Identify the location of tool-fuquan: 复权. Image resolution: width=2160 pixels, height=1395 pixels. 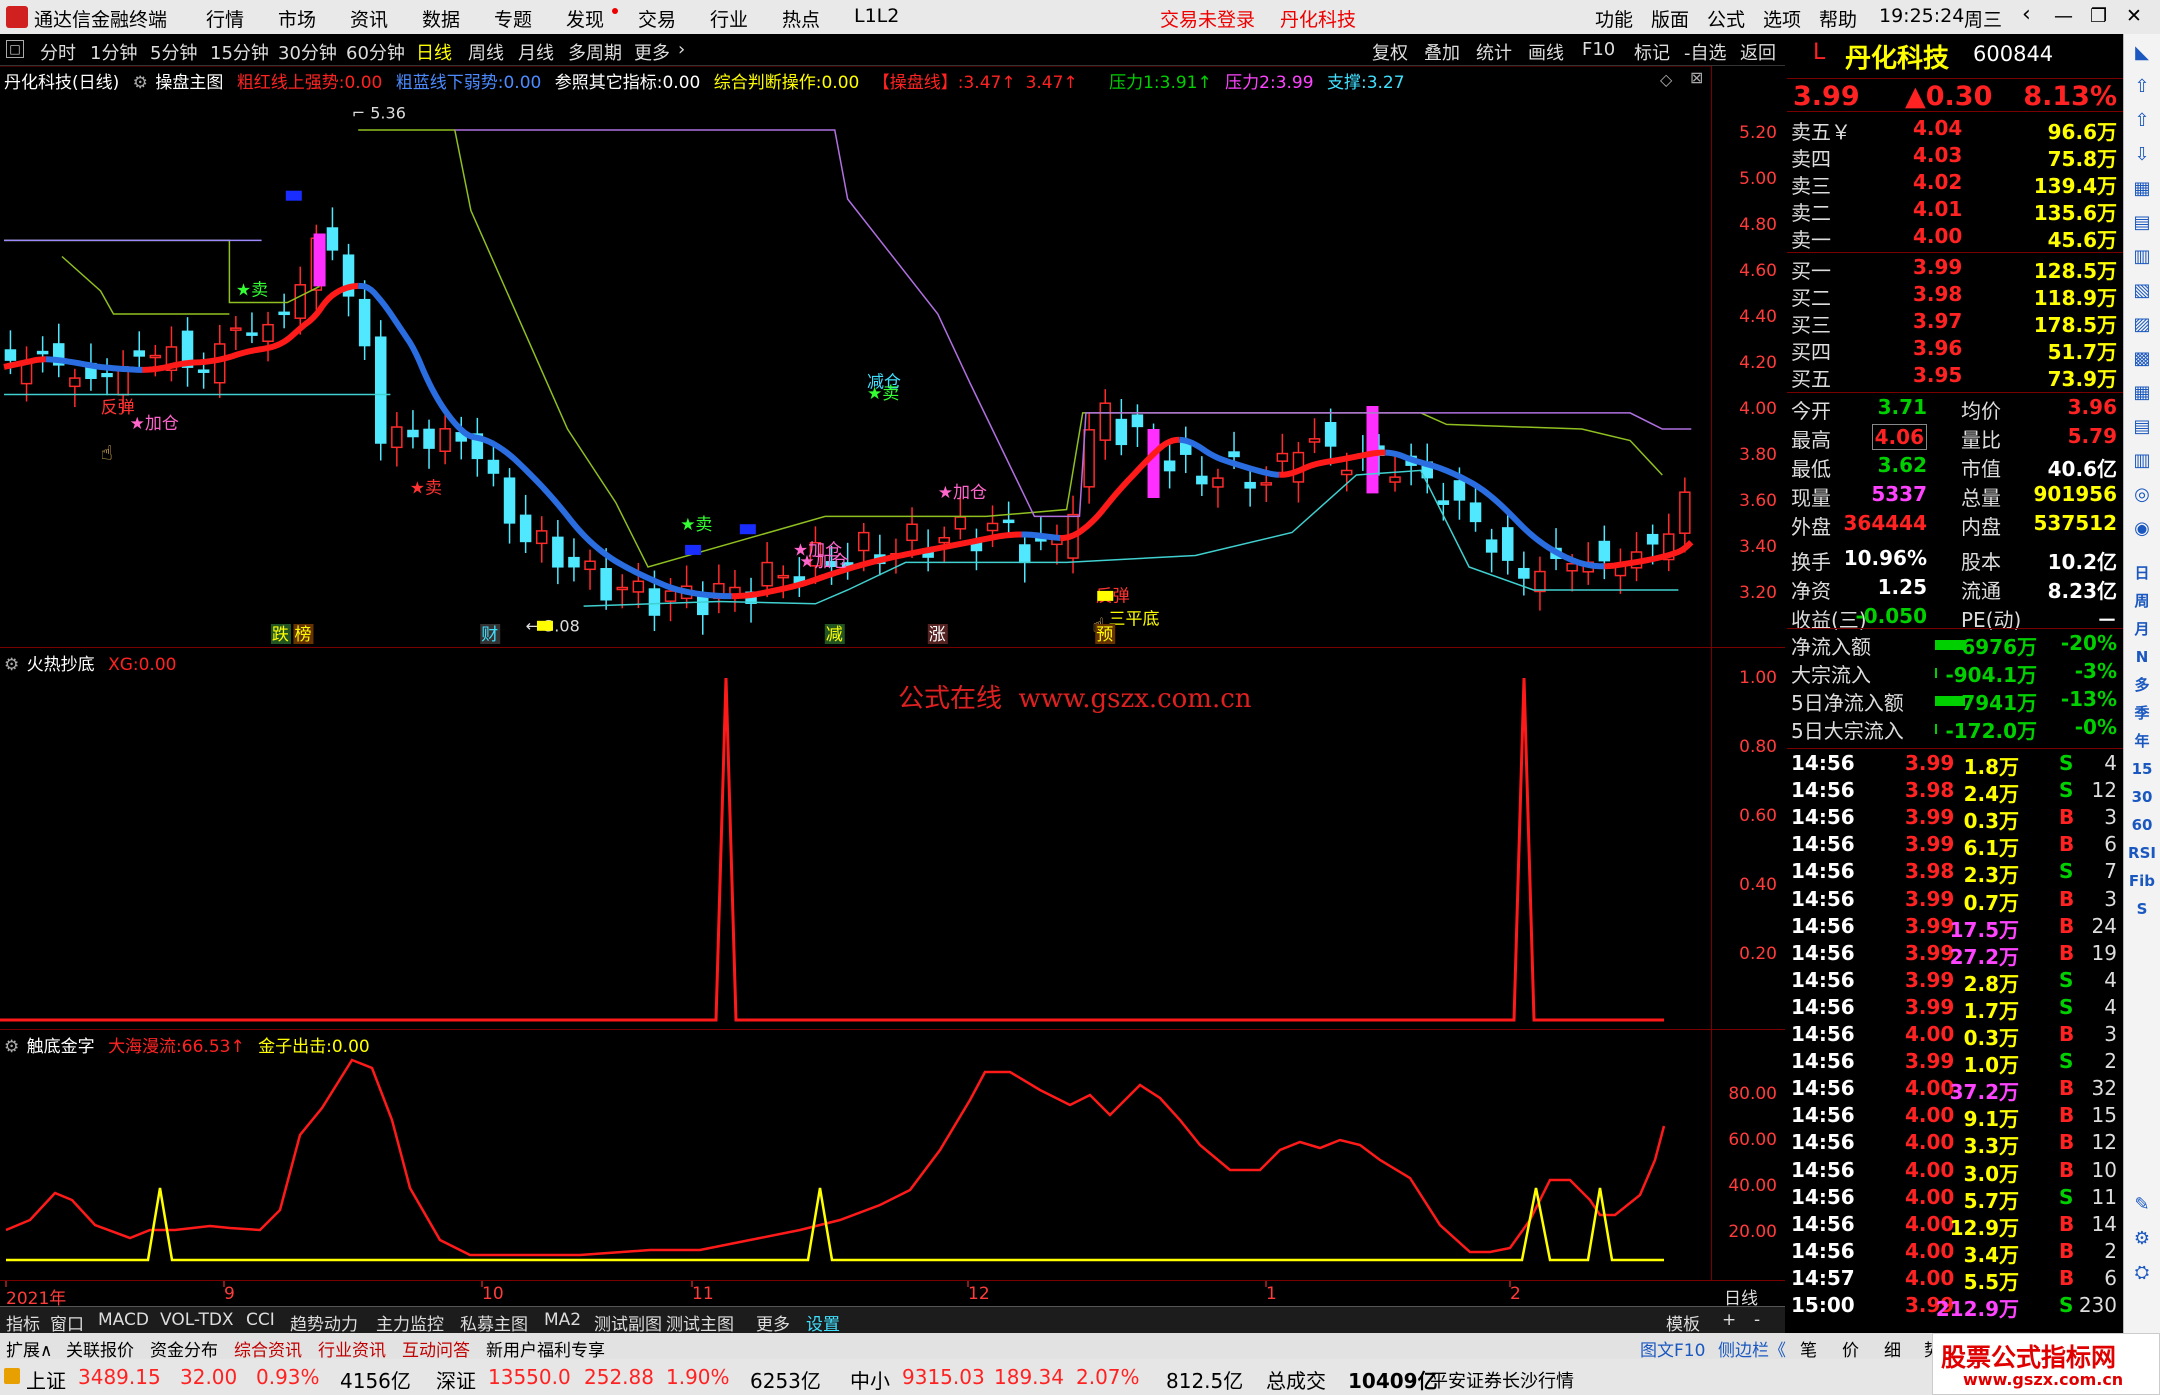
(1390, 52).